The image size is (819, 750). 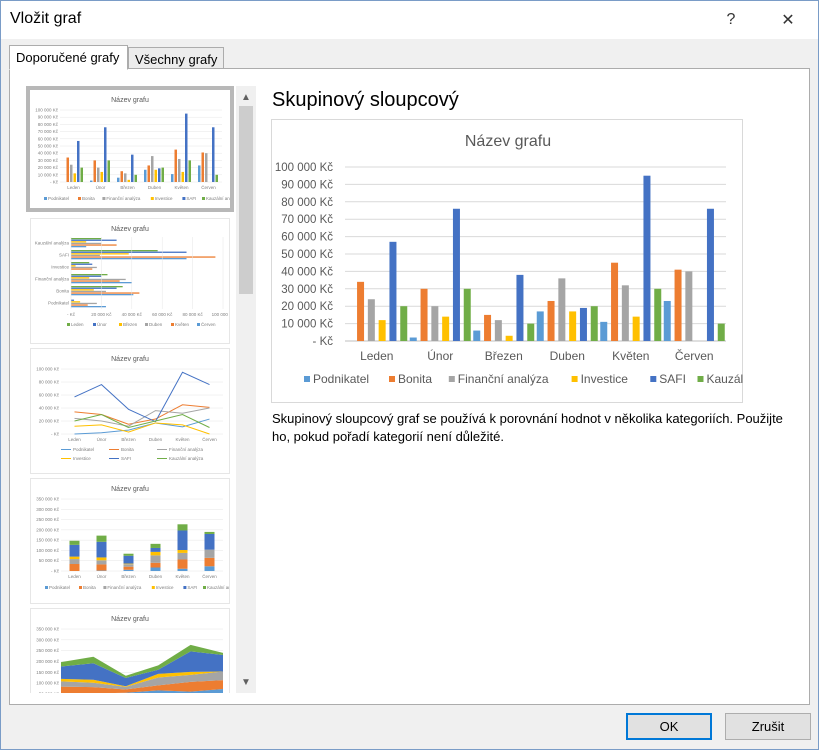 What do you see at coordinates (132, 314) in the screenshot?
I see `x-tick-label: 40 000 Kč` at bounding box center [132, 314].